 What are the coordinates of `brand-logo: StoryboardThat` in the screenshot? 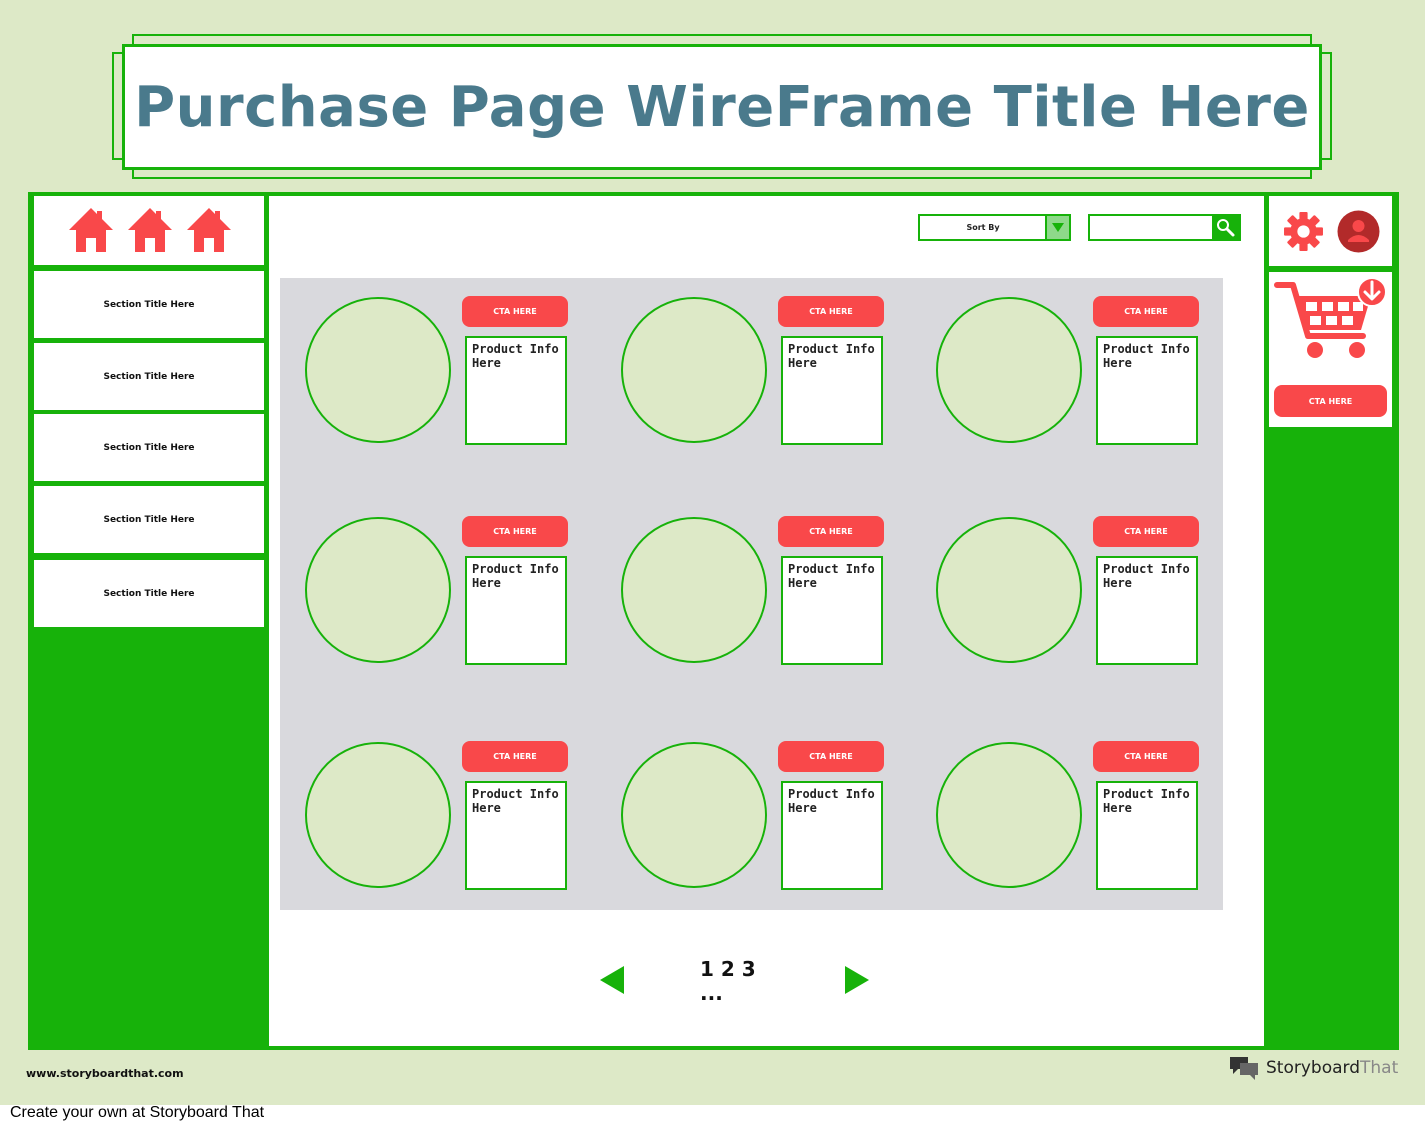 It's located at (1313, 1068).